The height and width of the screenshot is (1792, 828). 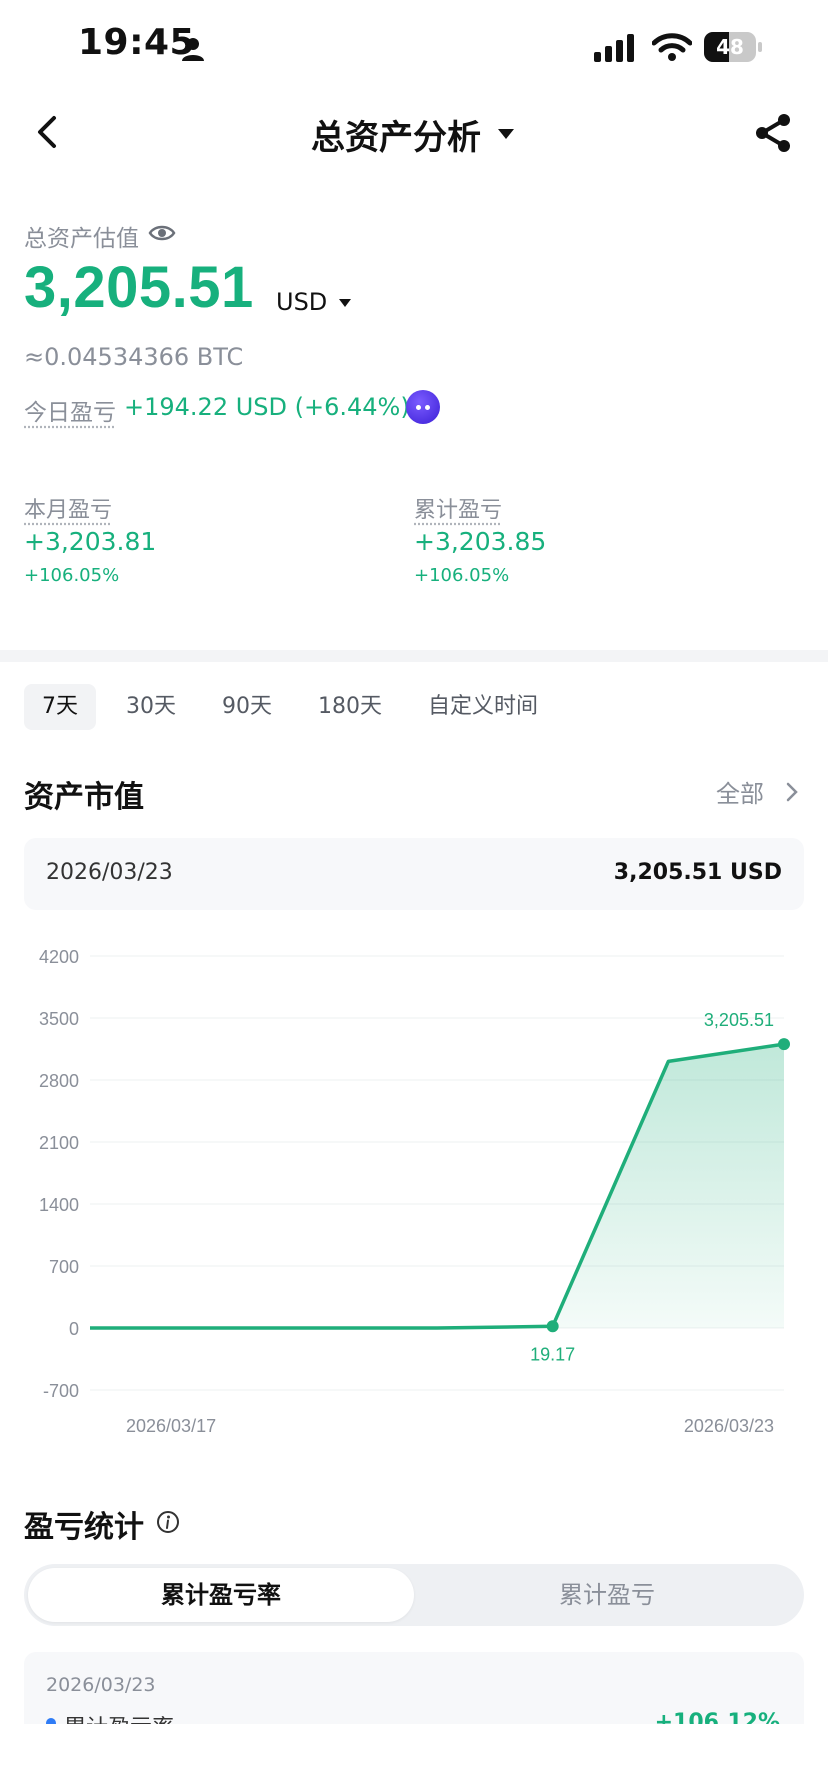 I want to click on pnl-date: 2026/03/23, so click(x=101, y=1685).